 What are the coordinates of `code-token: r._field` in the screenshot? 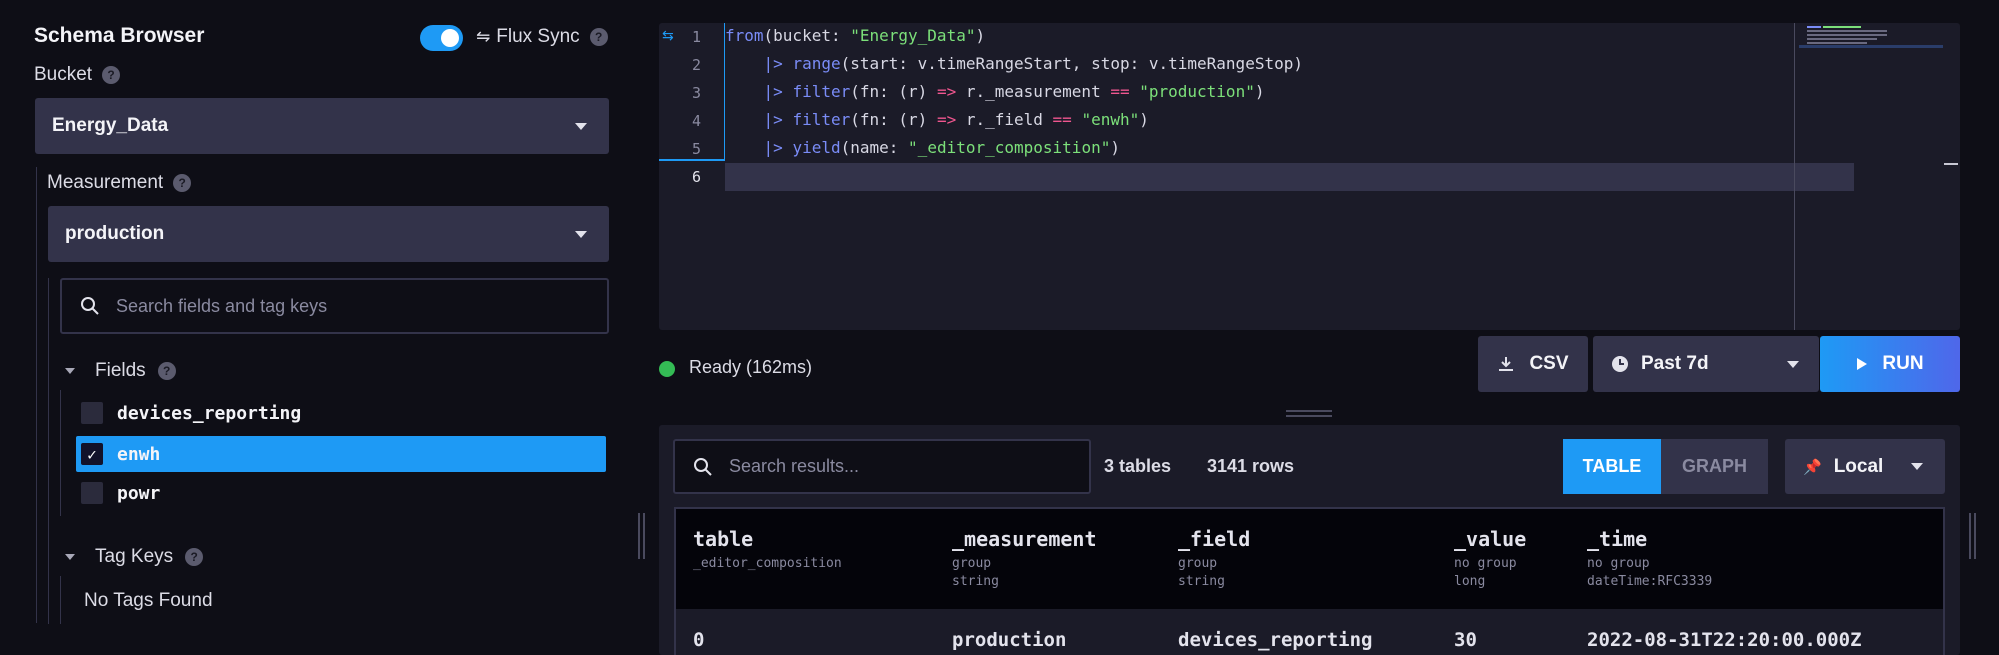 It's located at (1004, 119).